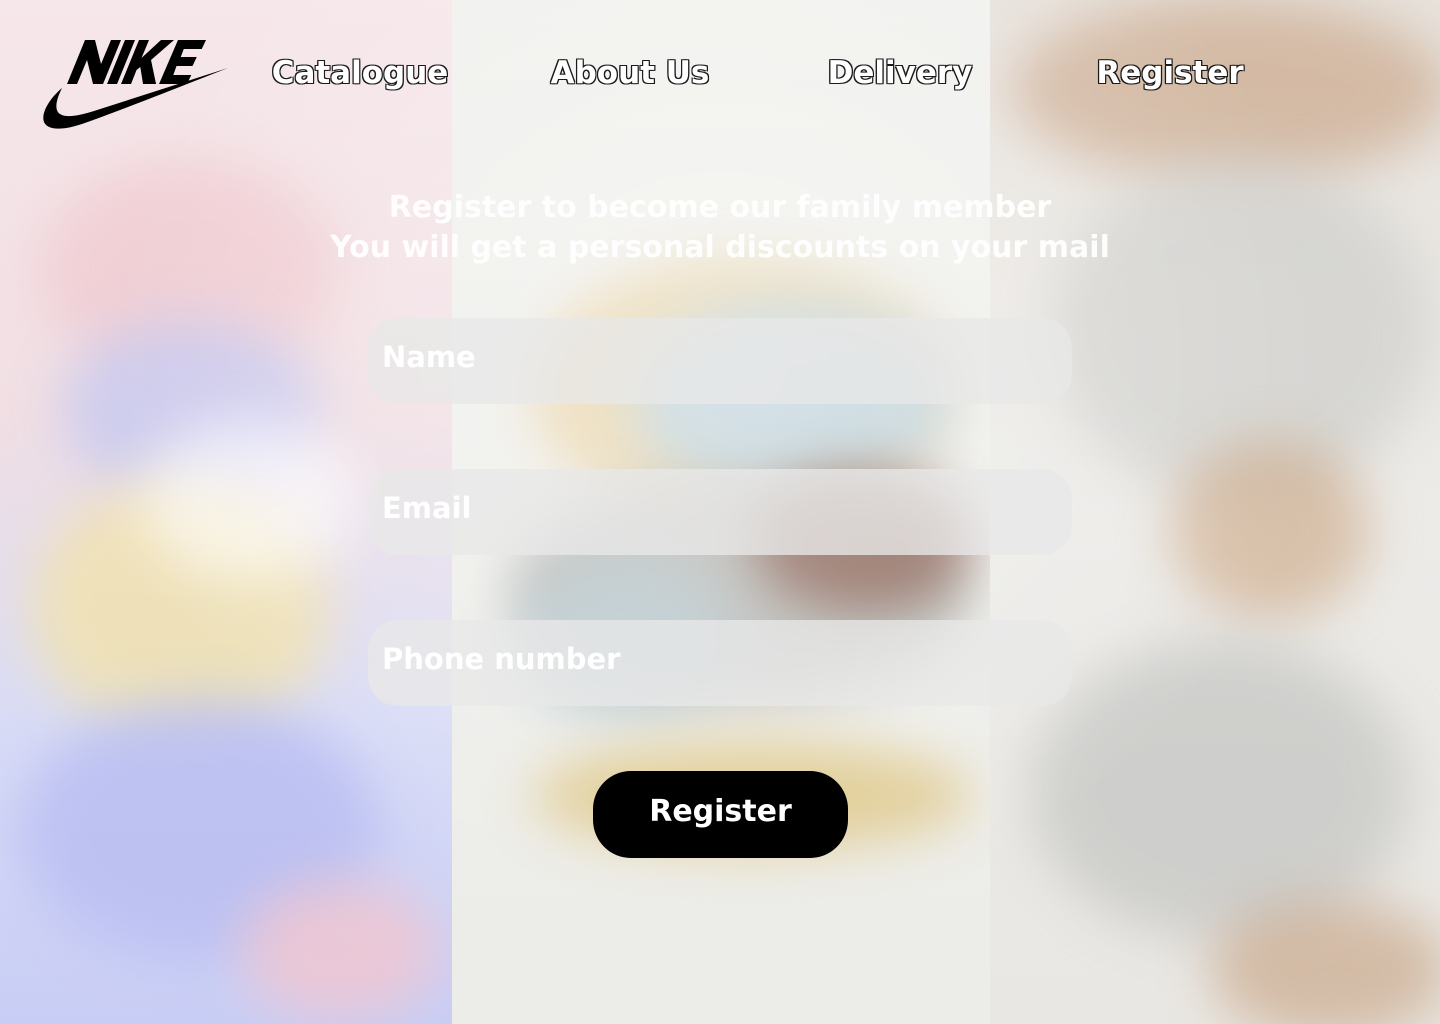 The width and height of the screenshot is (1440, 1024). Describe the element at coordinates (720, 814) in the screenshot. I see `register-button: Register` at that location.